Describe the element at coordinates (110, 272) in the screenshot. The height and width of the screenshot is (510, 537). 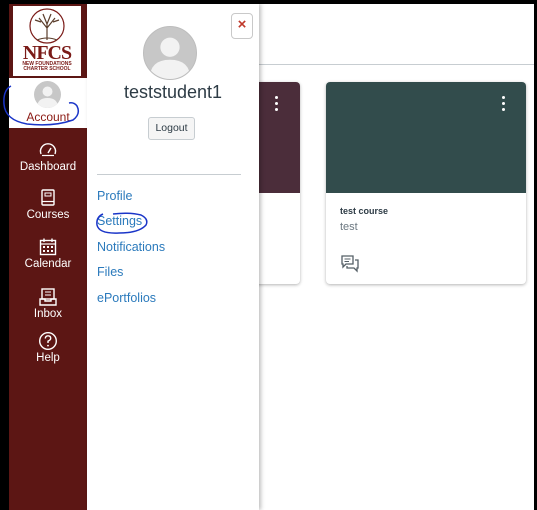
I see `tray-link-files: Files` at that location.